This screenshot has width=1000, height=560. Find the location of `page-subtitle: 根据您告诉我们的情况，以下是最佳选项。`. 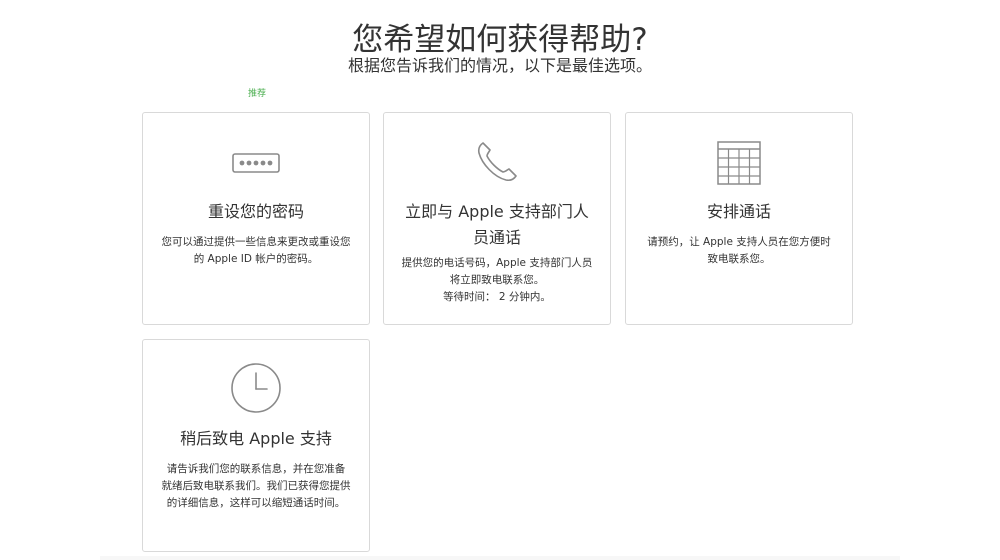

page-subtitle: 根据您告诉我们的情况，以下是最佳选项。 is located at coordinates (499, 65).